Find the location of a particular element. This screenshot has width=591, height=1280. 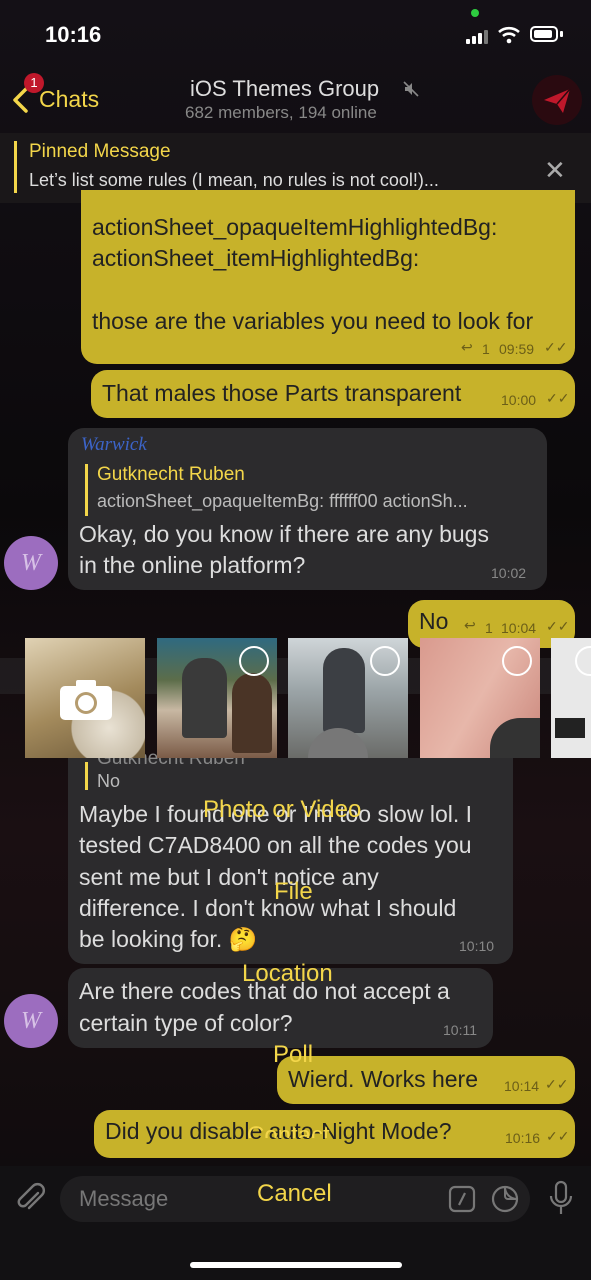

slash-command-icon is located at coordinates (462, 1199).